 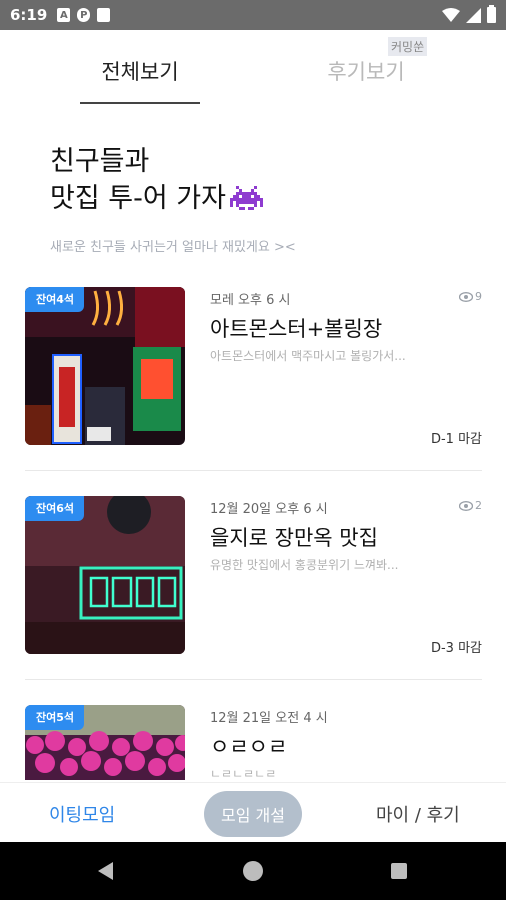 What do you see at coordinates (156, 180) in the screenshot?
I see `hero-title: 친구들과 맛집 투-어 가자` at bounding box center [156, 180].